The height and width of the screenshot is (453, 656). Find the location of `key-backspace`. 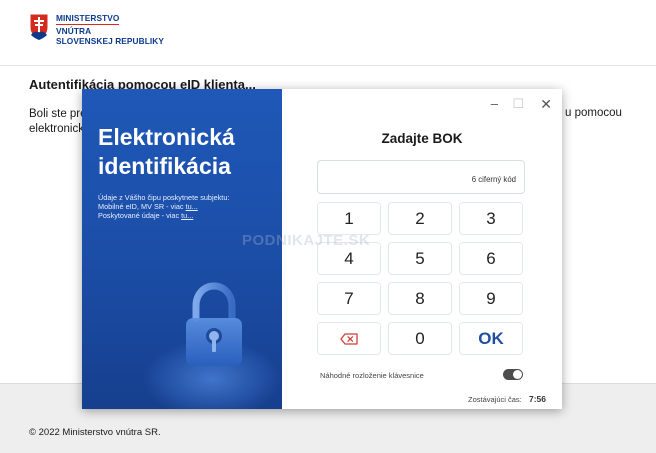

key-backspace is located at coordinates (349, 338).